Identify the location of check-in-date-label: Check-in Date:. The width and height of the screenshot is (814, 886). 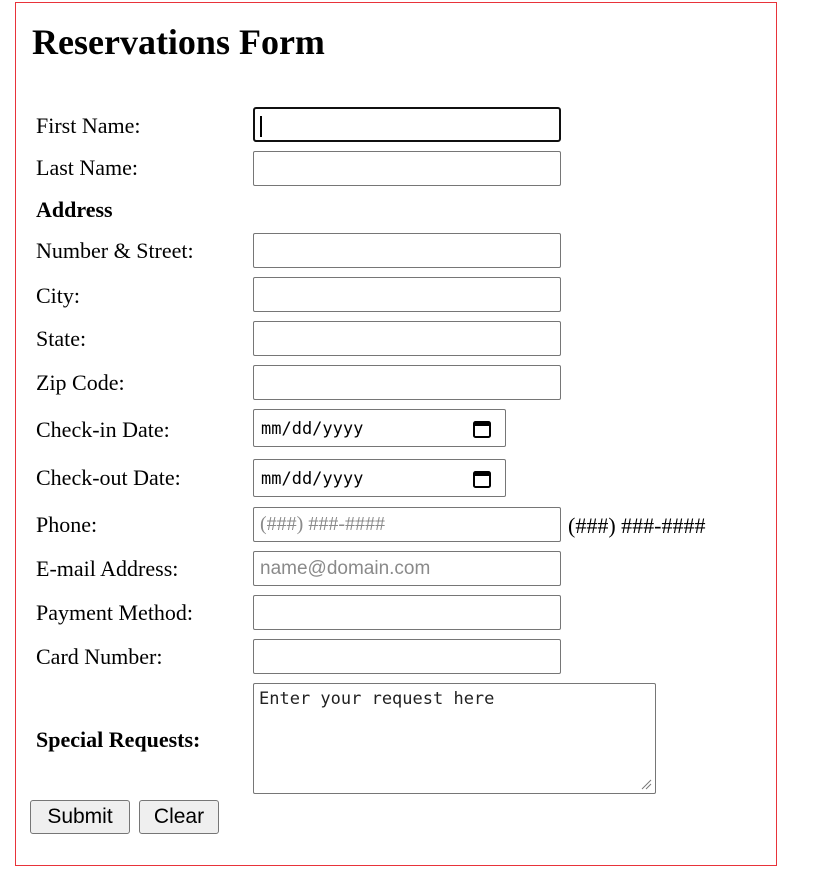
(103, 429).